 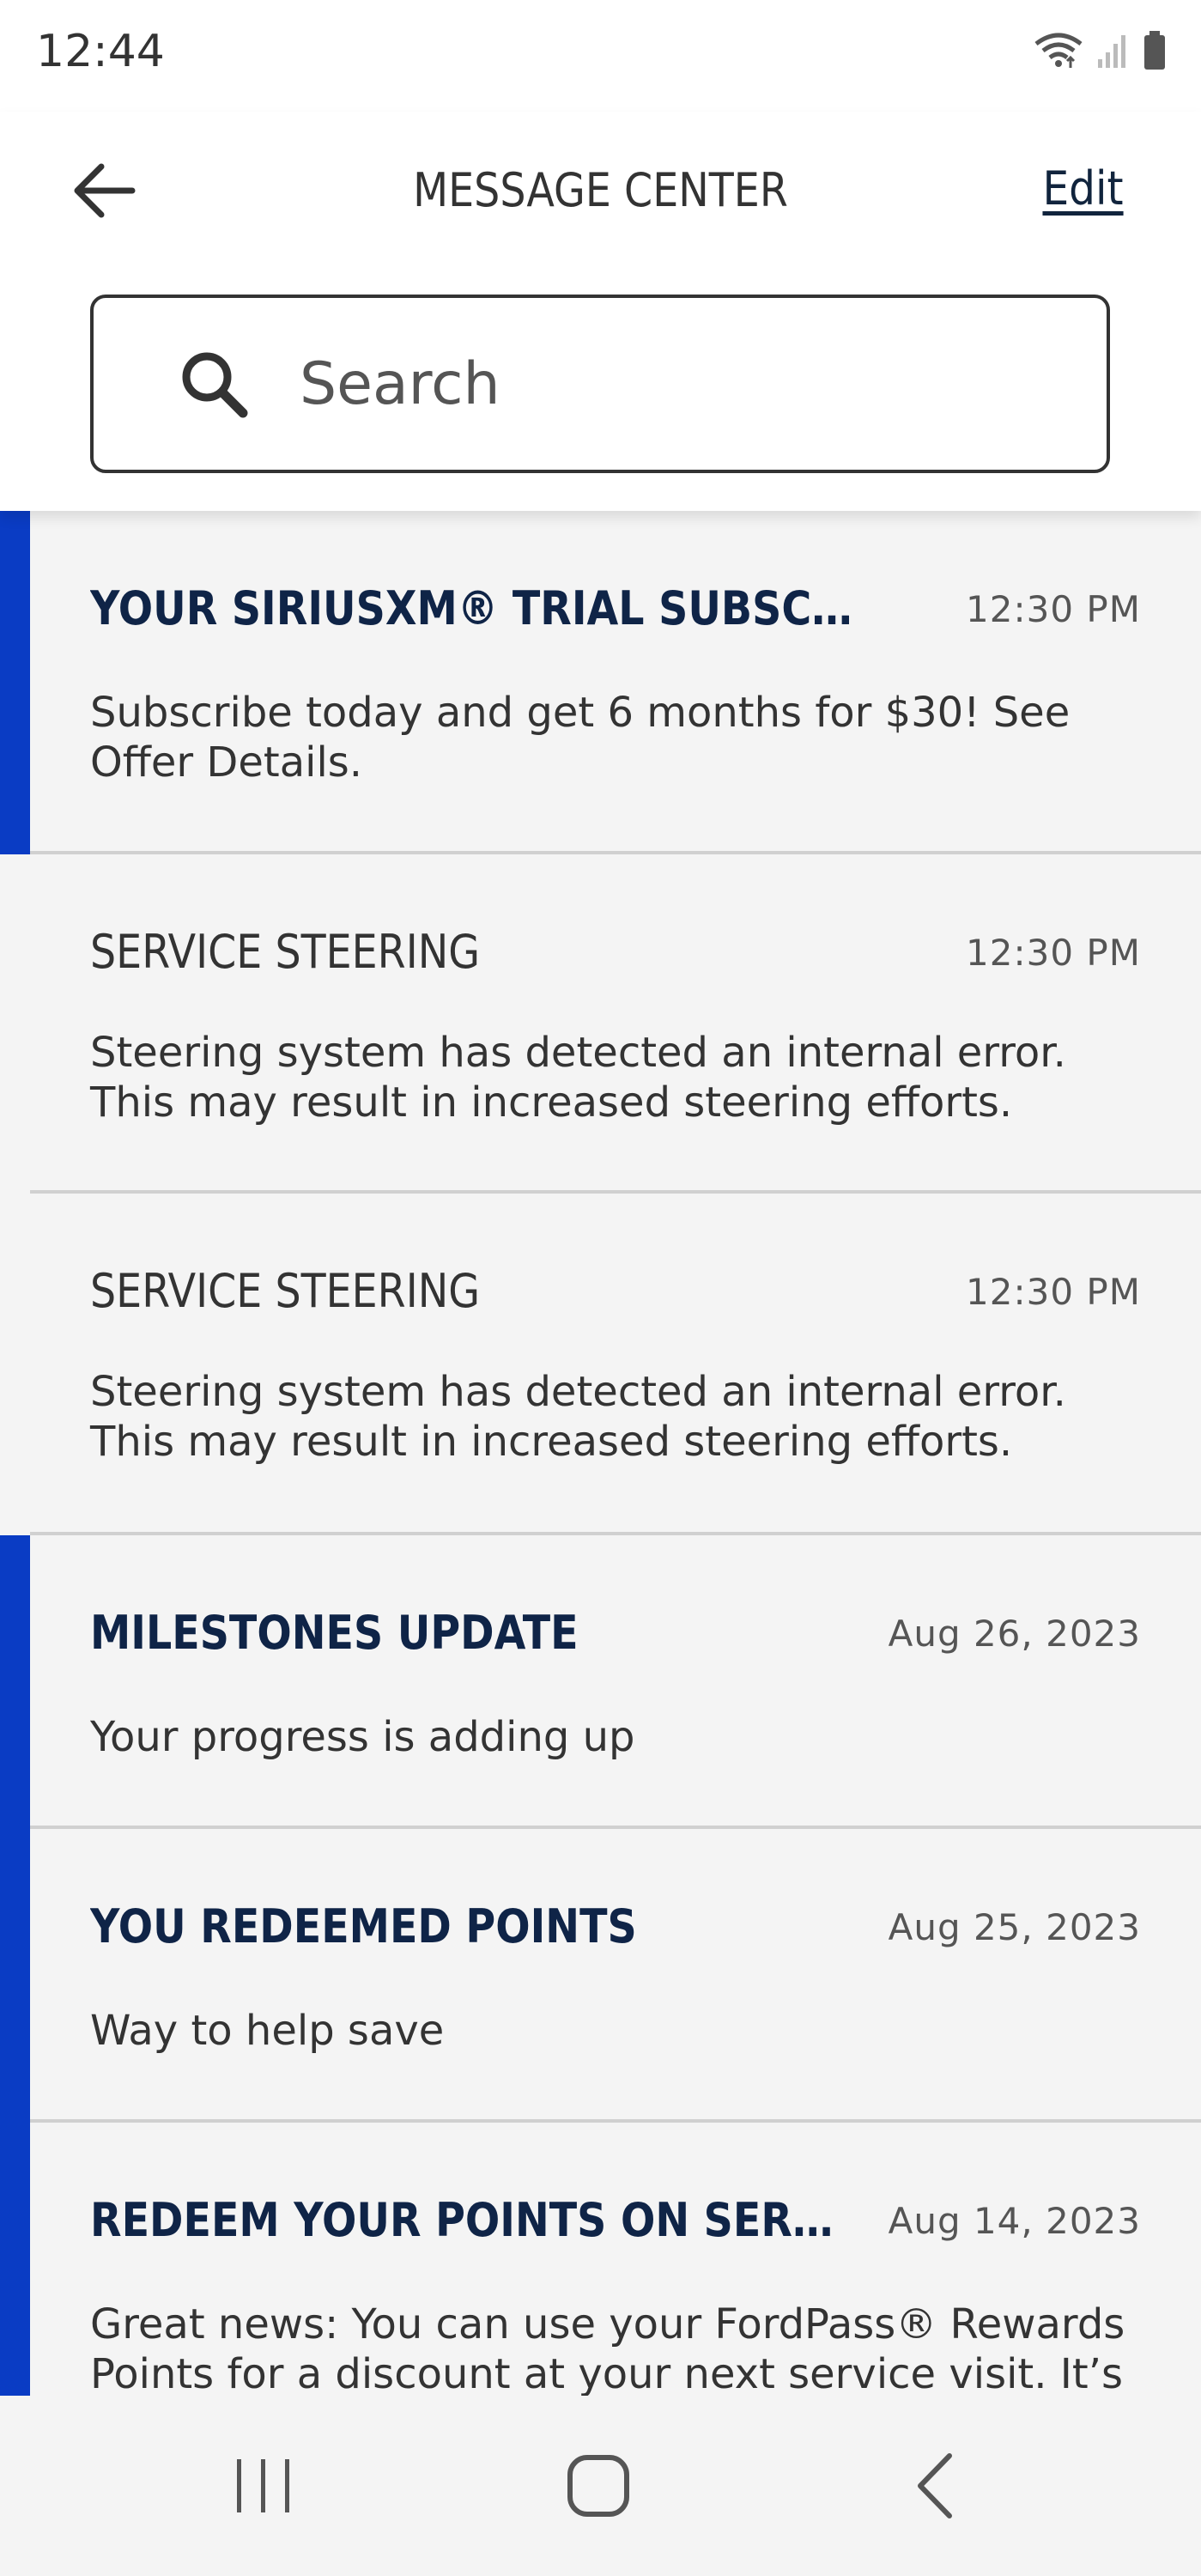 What do you see at coordinates (363, 1926) in the screenshot?
I see `message-title: YOU REDEEMED POINTS` at bounding box center [363, 1926].